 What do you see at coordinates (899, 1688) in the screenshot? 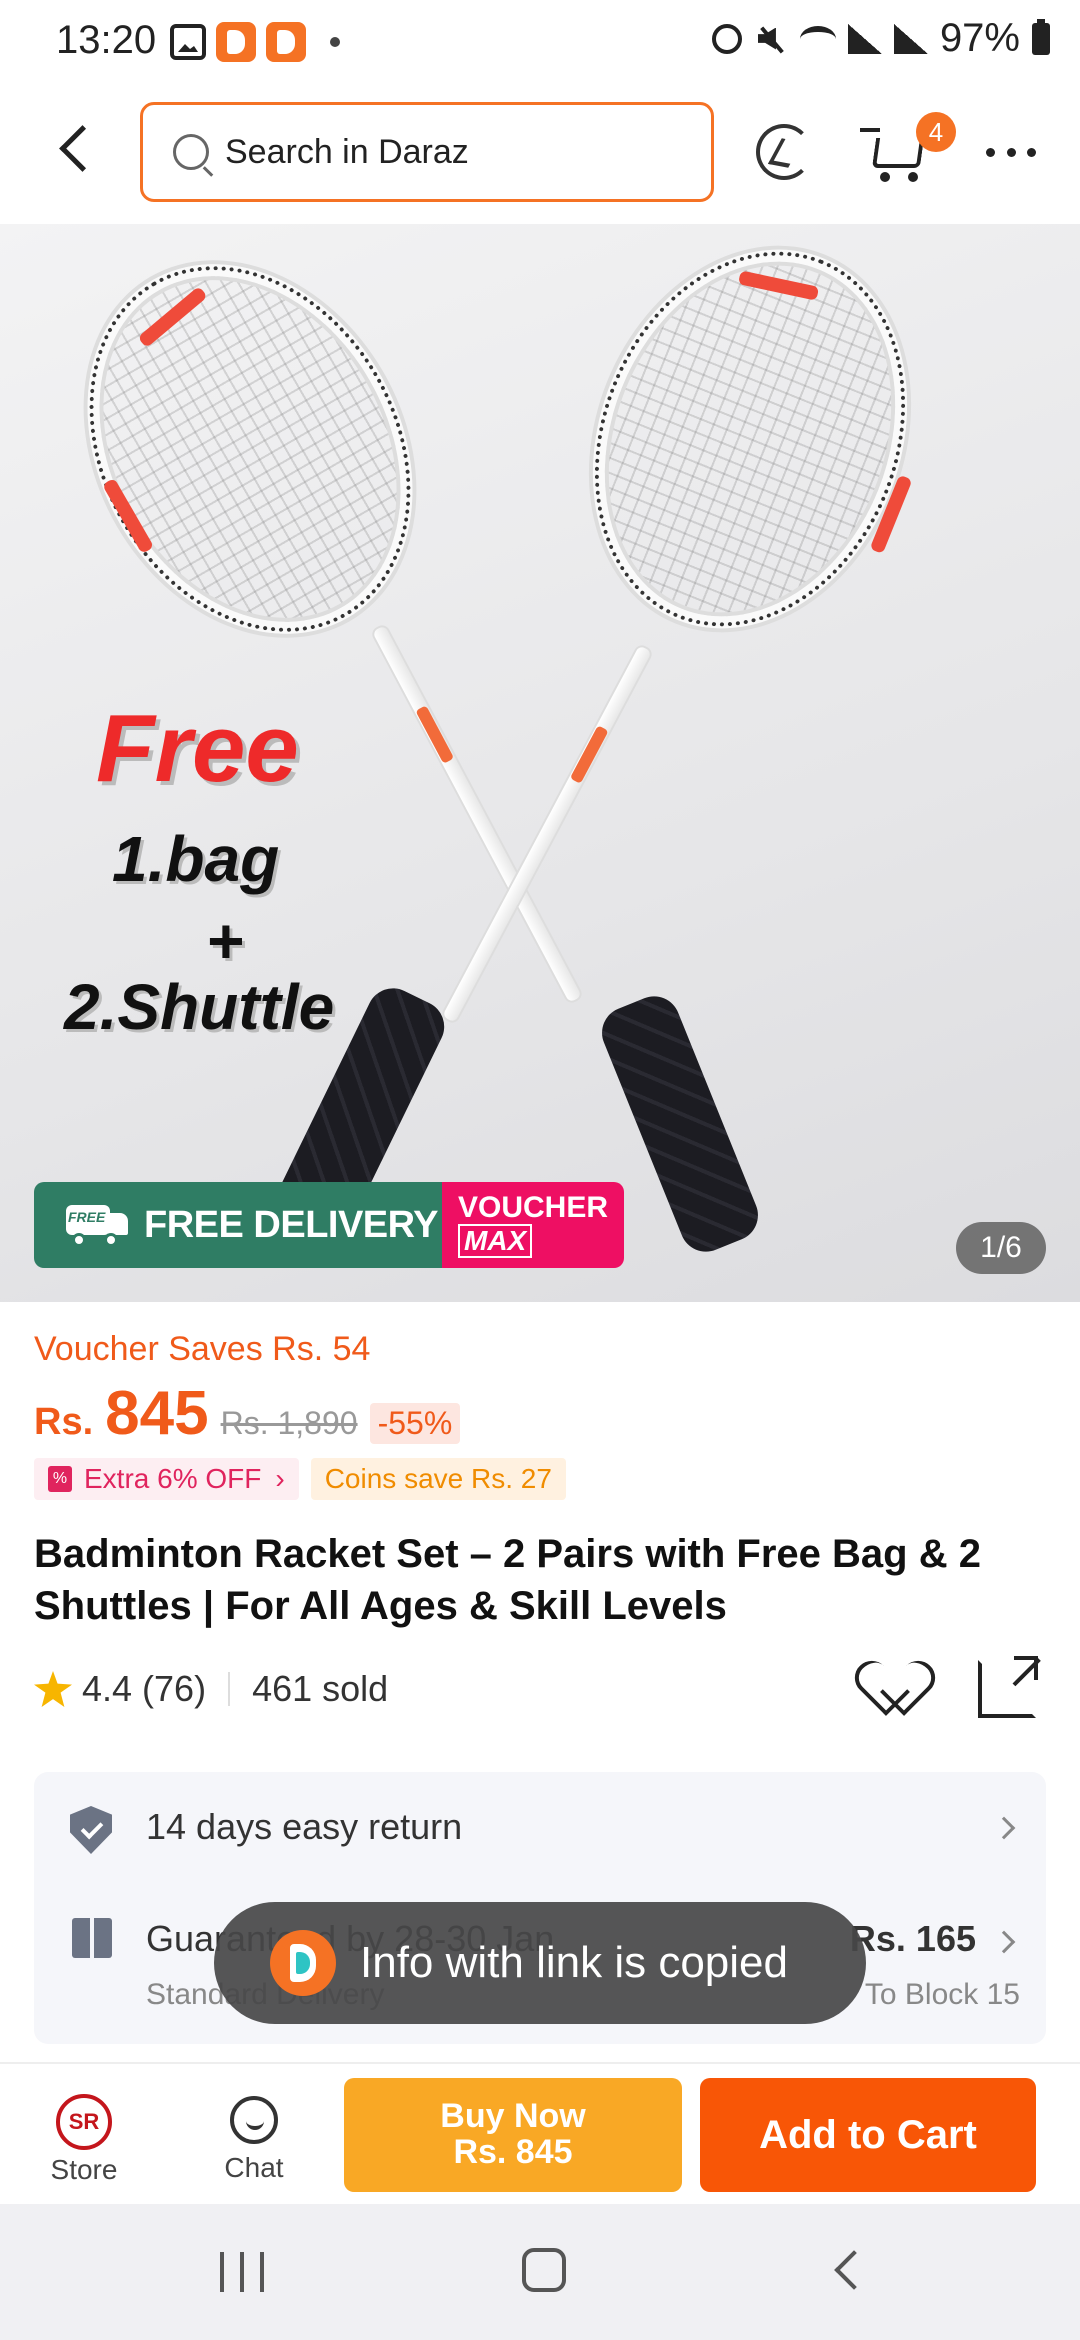
I see `wishlist-heart-icon` at bounding box center [899, 1688].